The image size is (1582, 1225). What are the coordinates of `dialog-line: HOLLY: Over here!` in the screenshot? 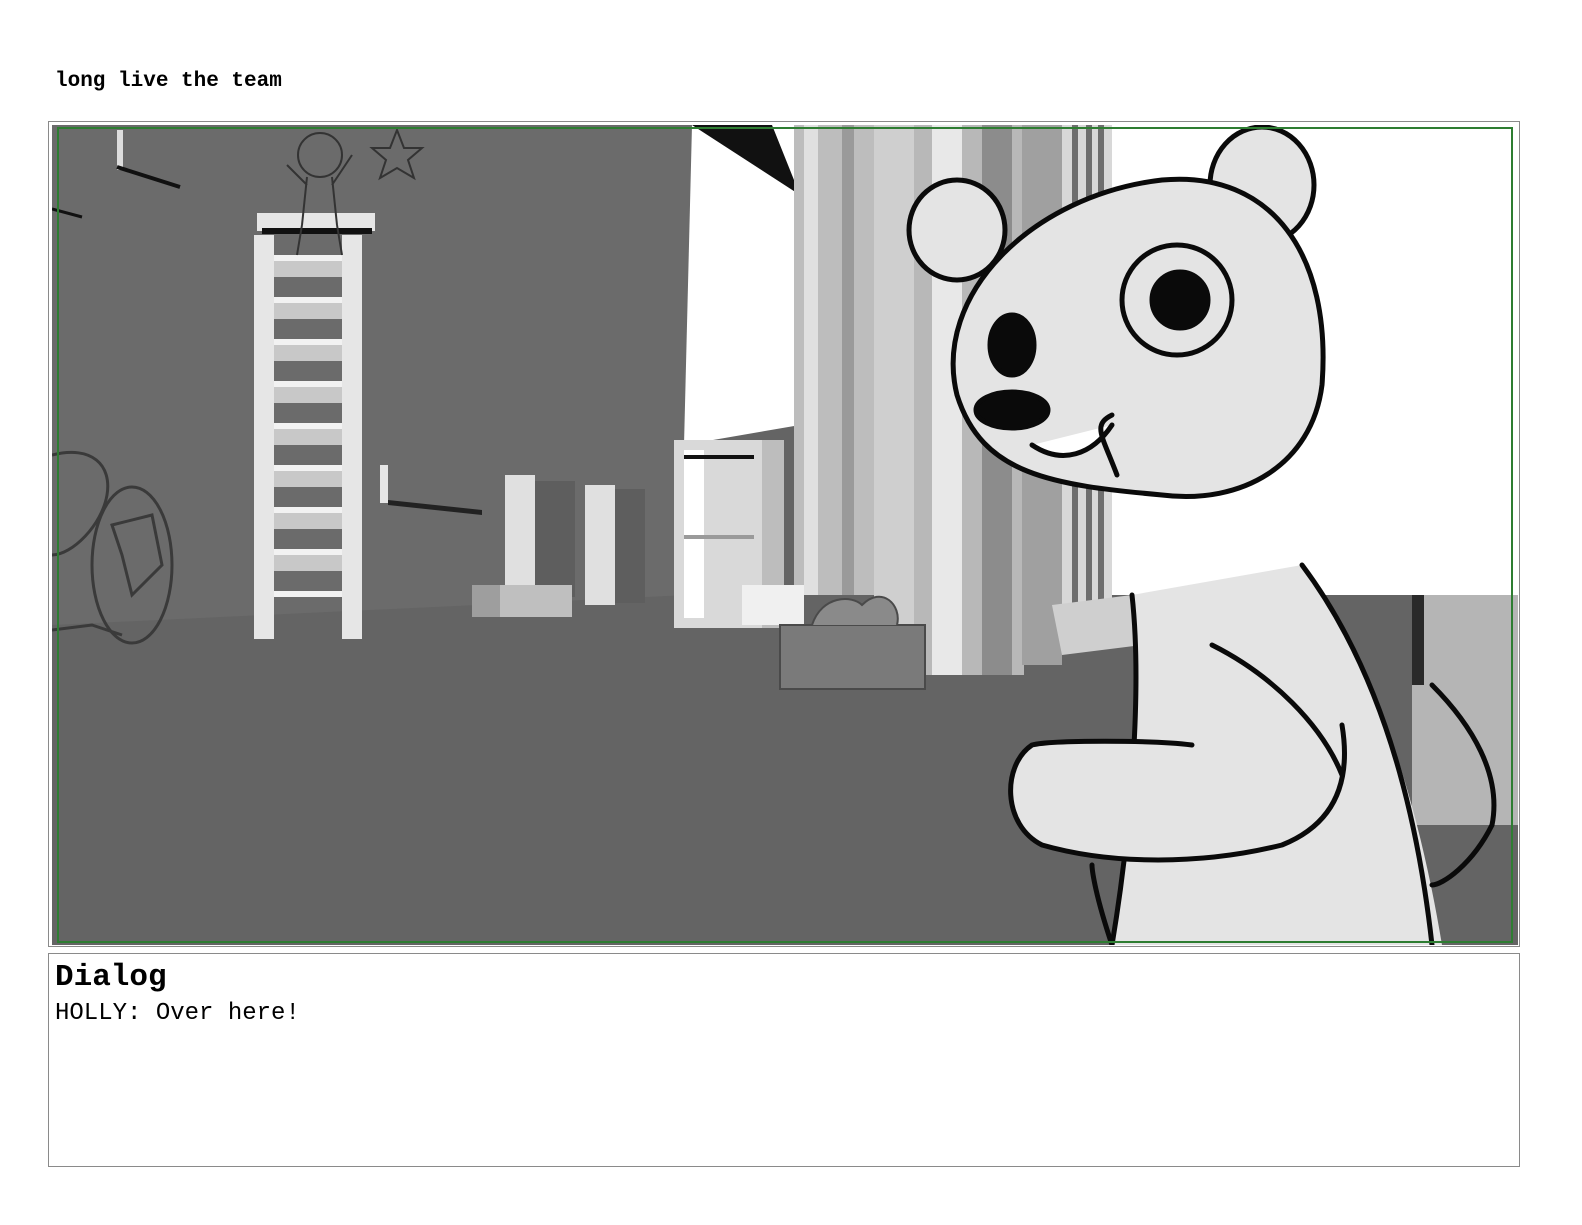 It's located at (177, 1013).